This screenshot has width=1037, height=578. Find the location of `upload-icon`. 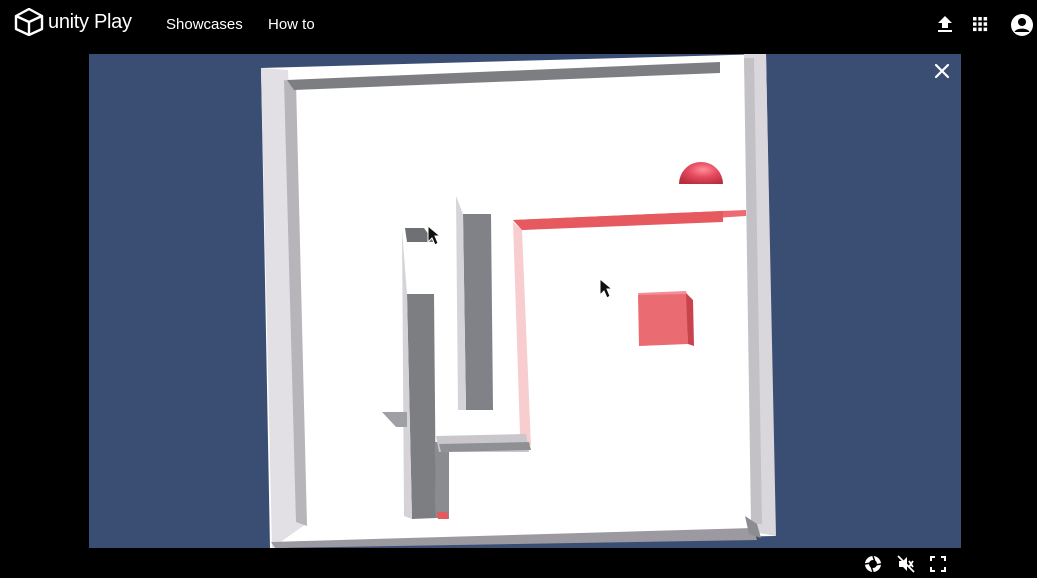

upload-icon is located at coordinates (945, 26).